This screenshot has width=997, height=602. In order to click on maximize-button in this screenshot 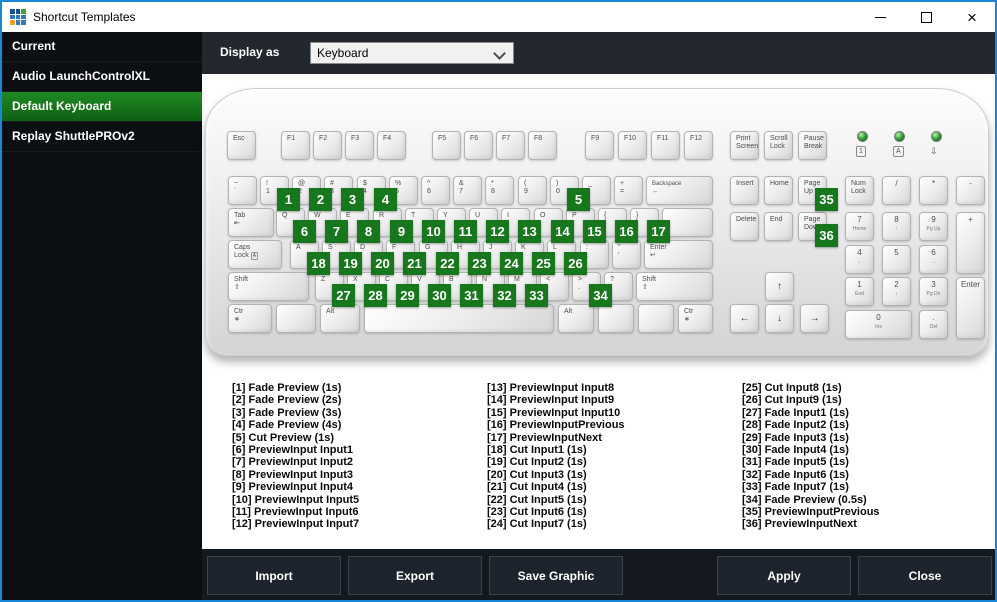, I will do `click(926, 17)`.